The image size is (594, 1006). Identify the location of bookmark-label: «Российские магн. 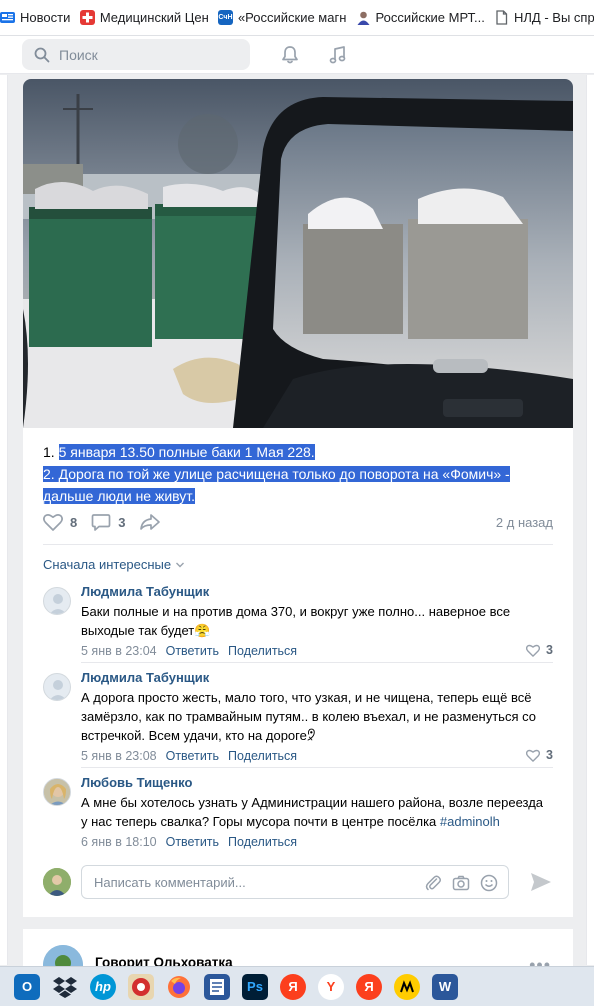
(291, 17).